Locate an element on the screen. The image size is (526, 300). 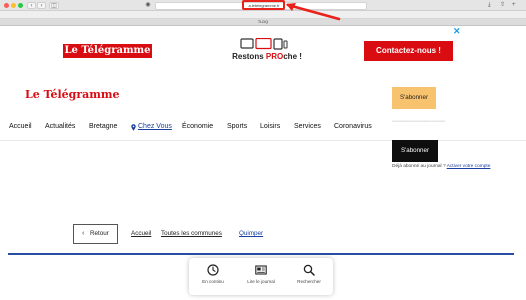
toolbar-label: Lire le journal is located at coordinates (261, 281).